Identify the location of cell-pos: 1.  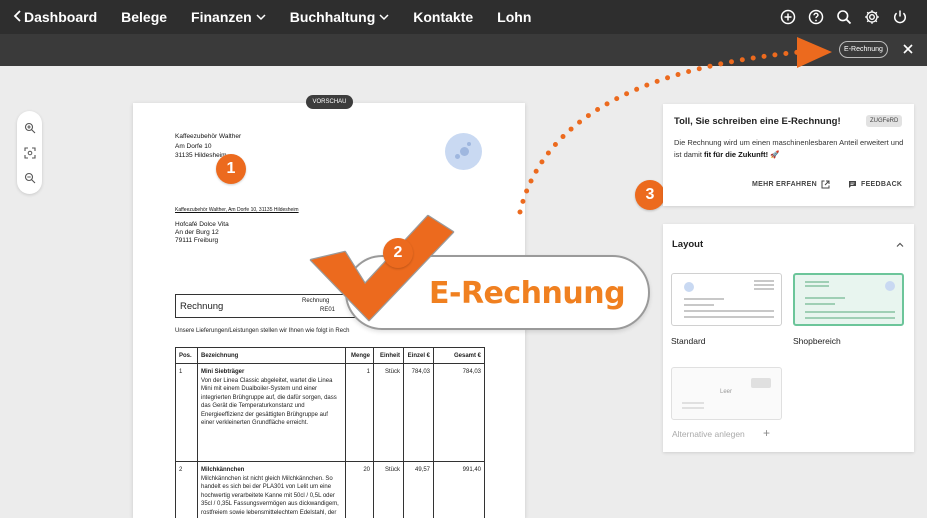
(186, 412).